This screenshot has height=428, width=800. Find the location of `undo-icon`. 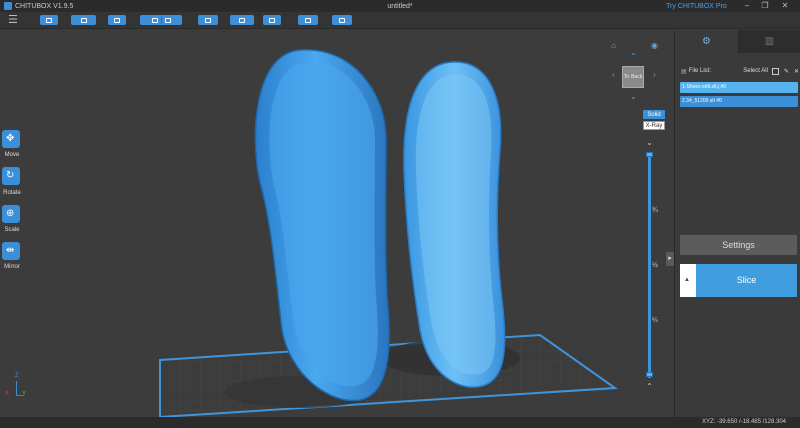

undo-icon is located at coordinates (154, 20).